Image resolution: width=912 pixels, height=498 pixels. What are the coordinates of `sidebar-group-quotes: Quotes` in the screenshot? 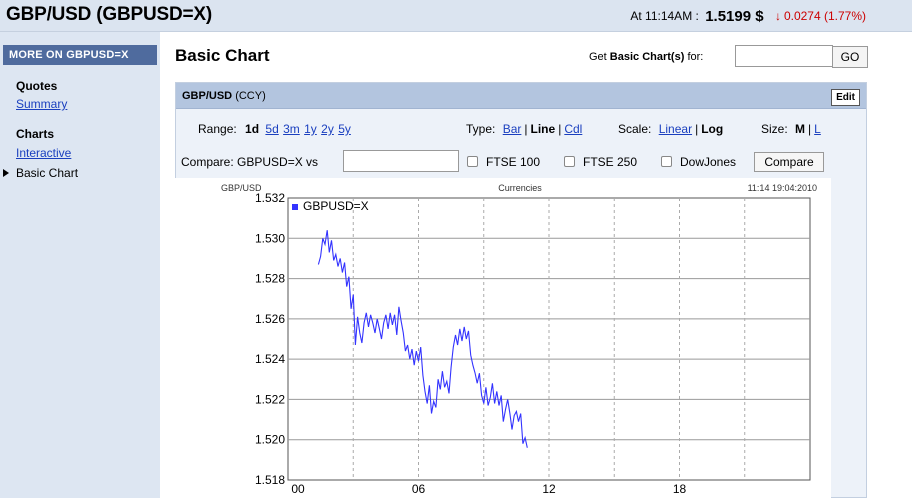 It's located at (37, 86).